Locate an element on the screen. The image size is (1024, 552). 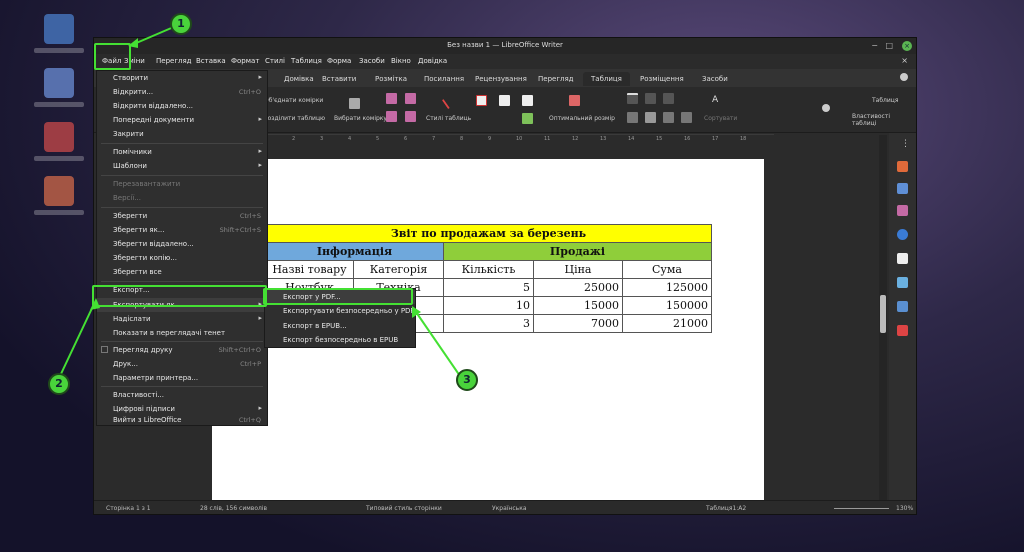
table-cell: 21000 is located at coordinates (667, 323).